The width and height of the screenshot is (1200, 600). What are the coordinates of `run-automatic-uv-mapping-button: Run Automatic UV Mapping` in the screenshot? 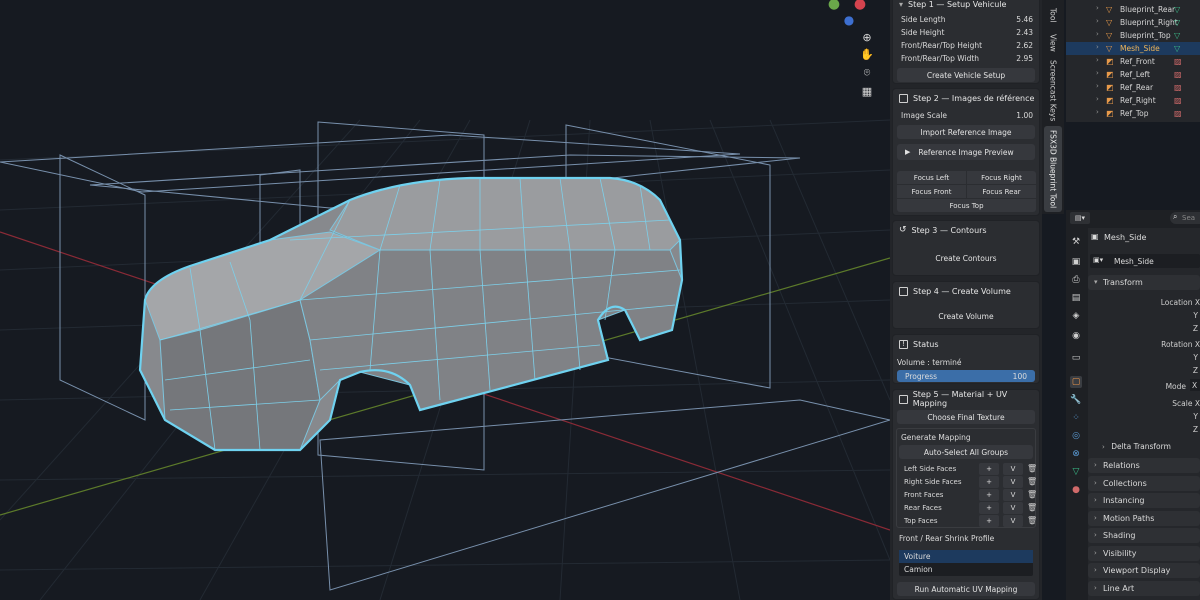 It's located at (966, 589).